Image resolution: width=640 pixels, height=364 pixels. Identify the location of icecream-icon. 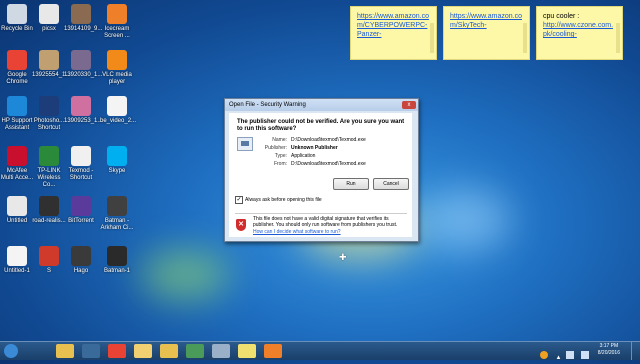
(273, 351).